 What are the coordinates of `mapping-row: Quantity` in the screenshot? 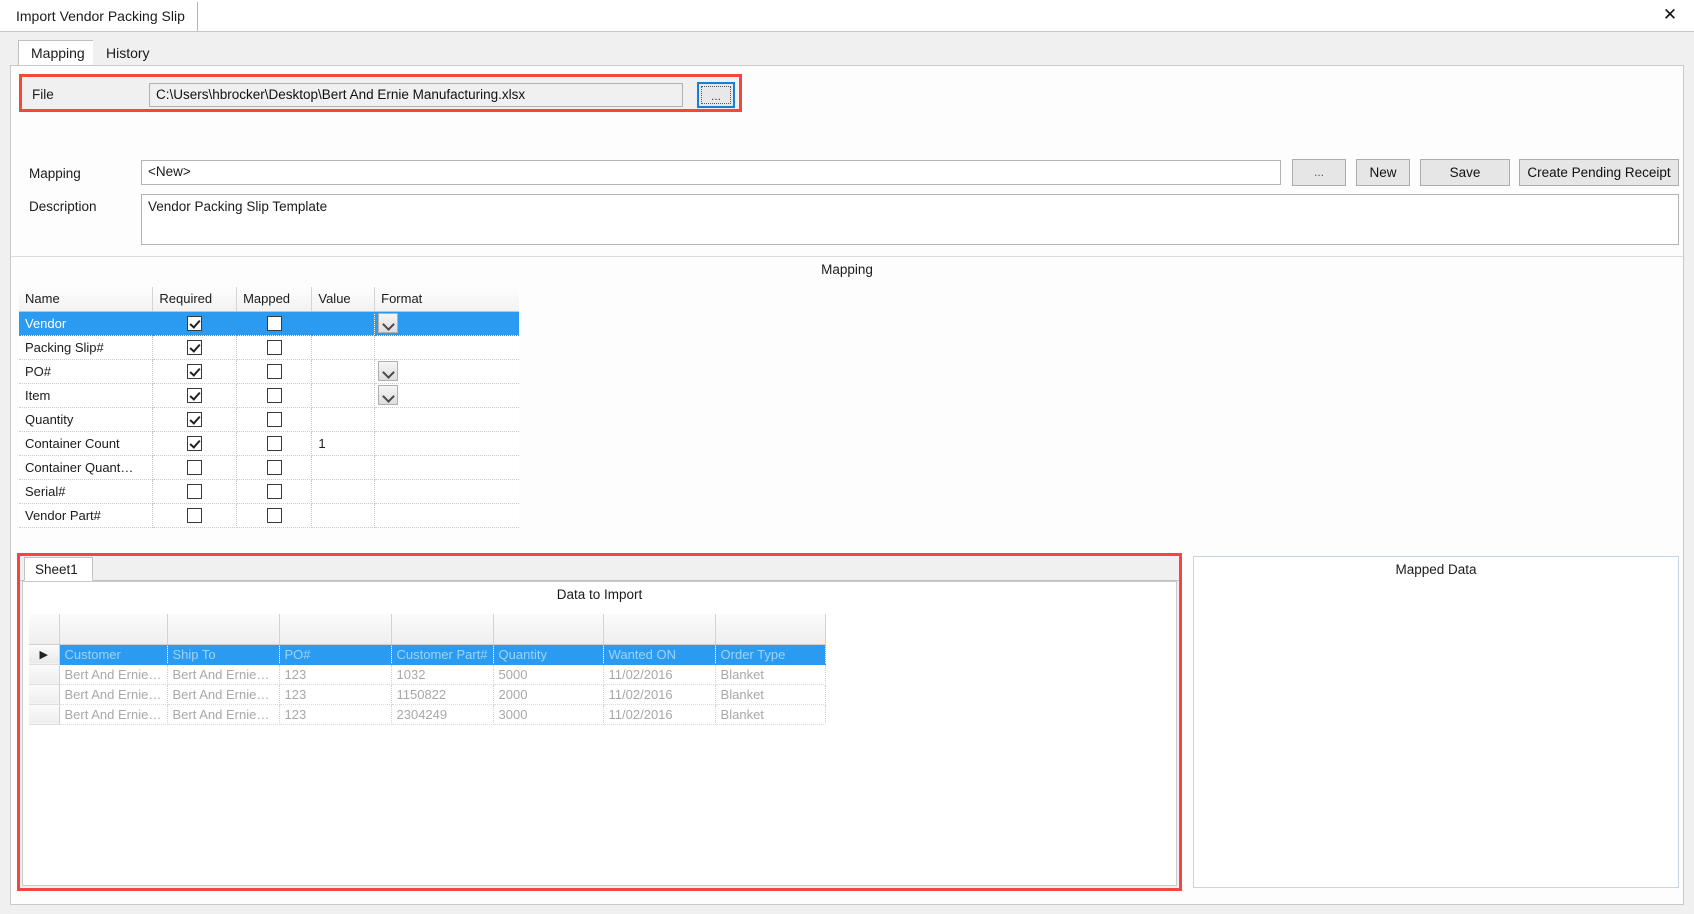 It's located at (269, 419).